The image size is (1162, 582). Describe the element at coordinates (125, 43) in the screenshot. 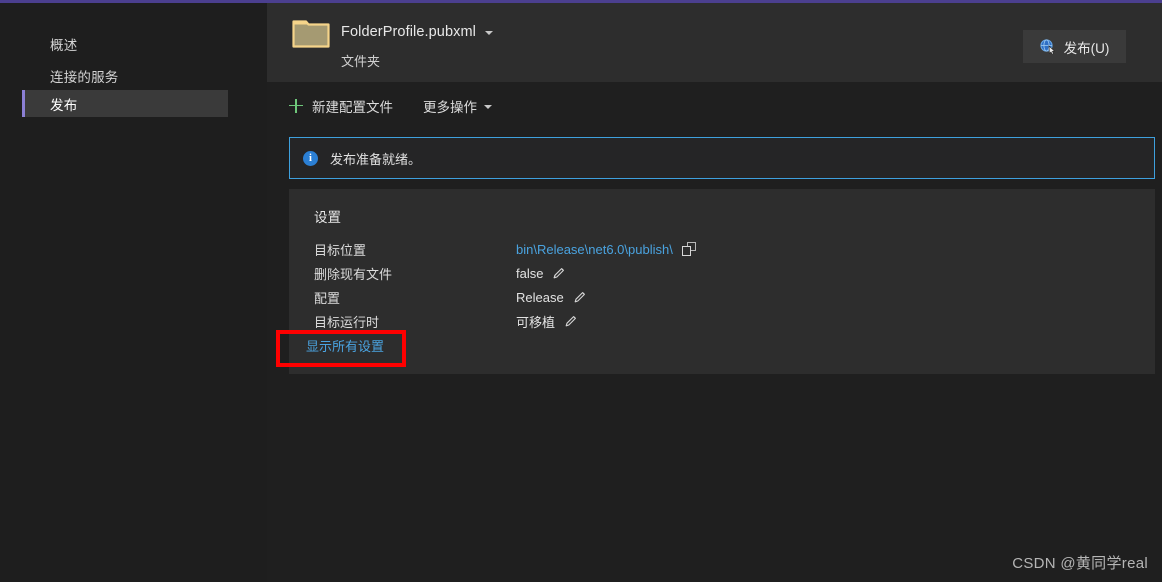

I see `sidebar-item-overview: 概述` at that location.